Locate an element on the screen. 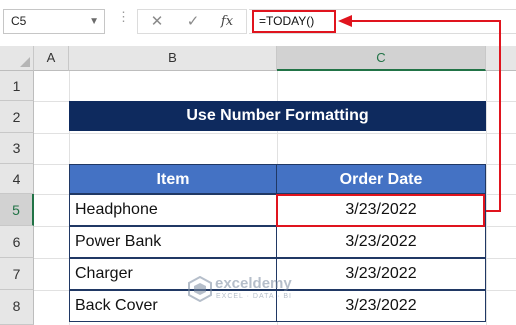 The height and width of the screenshot is (325, 516). exceldemy-logo-icon is located at coordinates (200, 289).